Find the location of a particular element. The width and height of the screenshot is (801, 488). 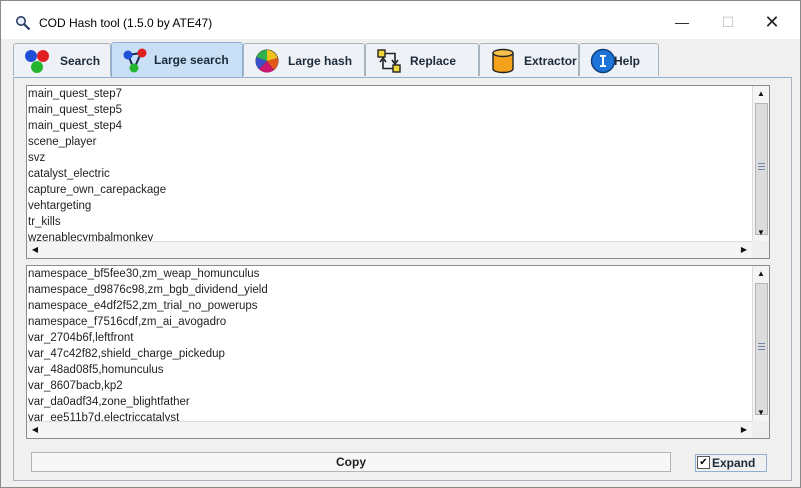

title-bar: COD Hash tool (1.5.0 by ATE47) — ☐ ✕ is located at coordinates (400, 20).